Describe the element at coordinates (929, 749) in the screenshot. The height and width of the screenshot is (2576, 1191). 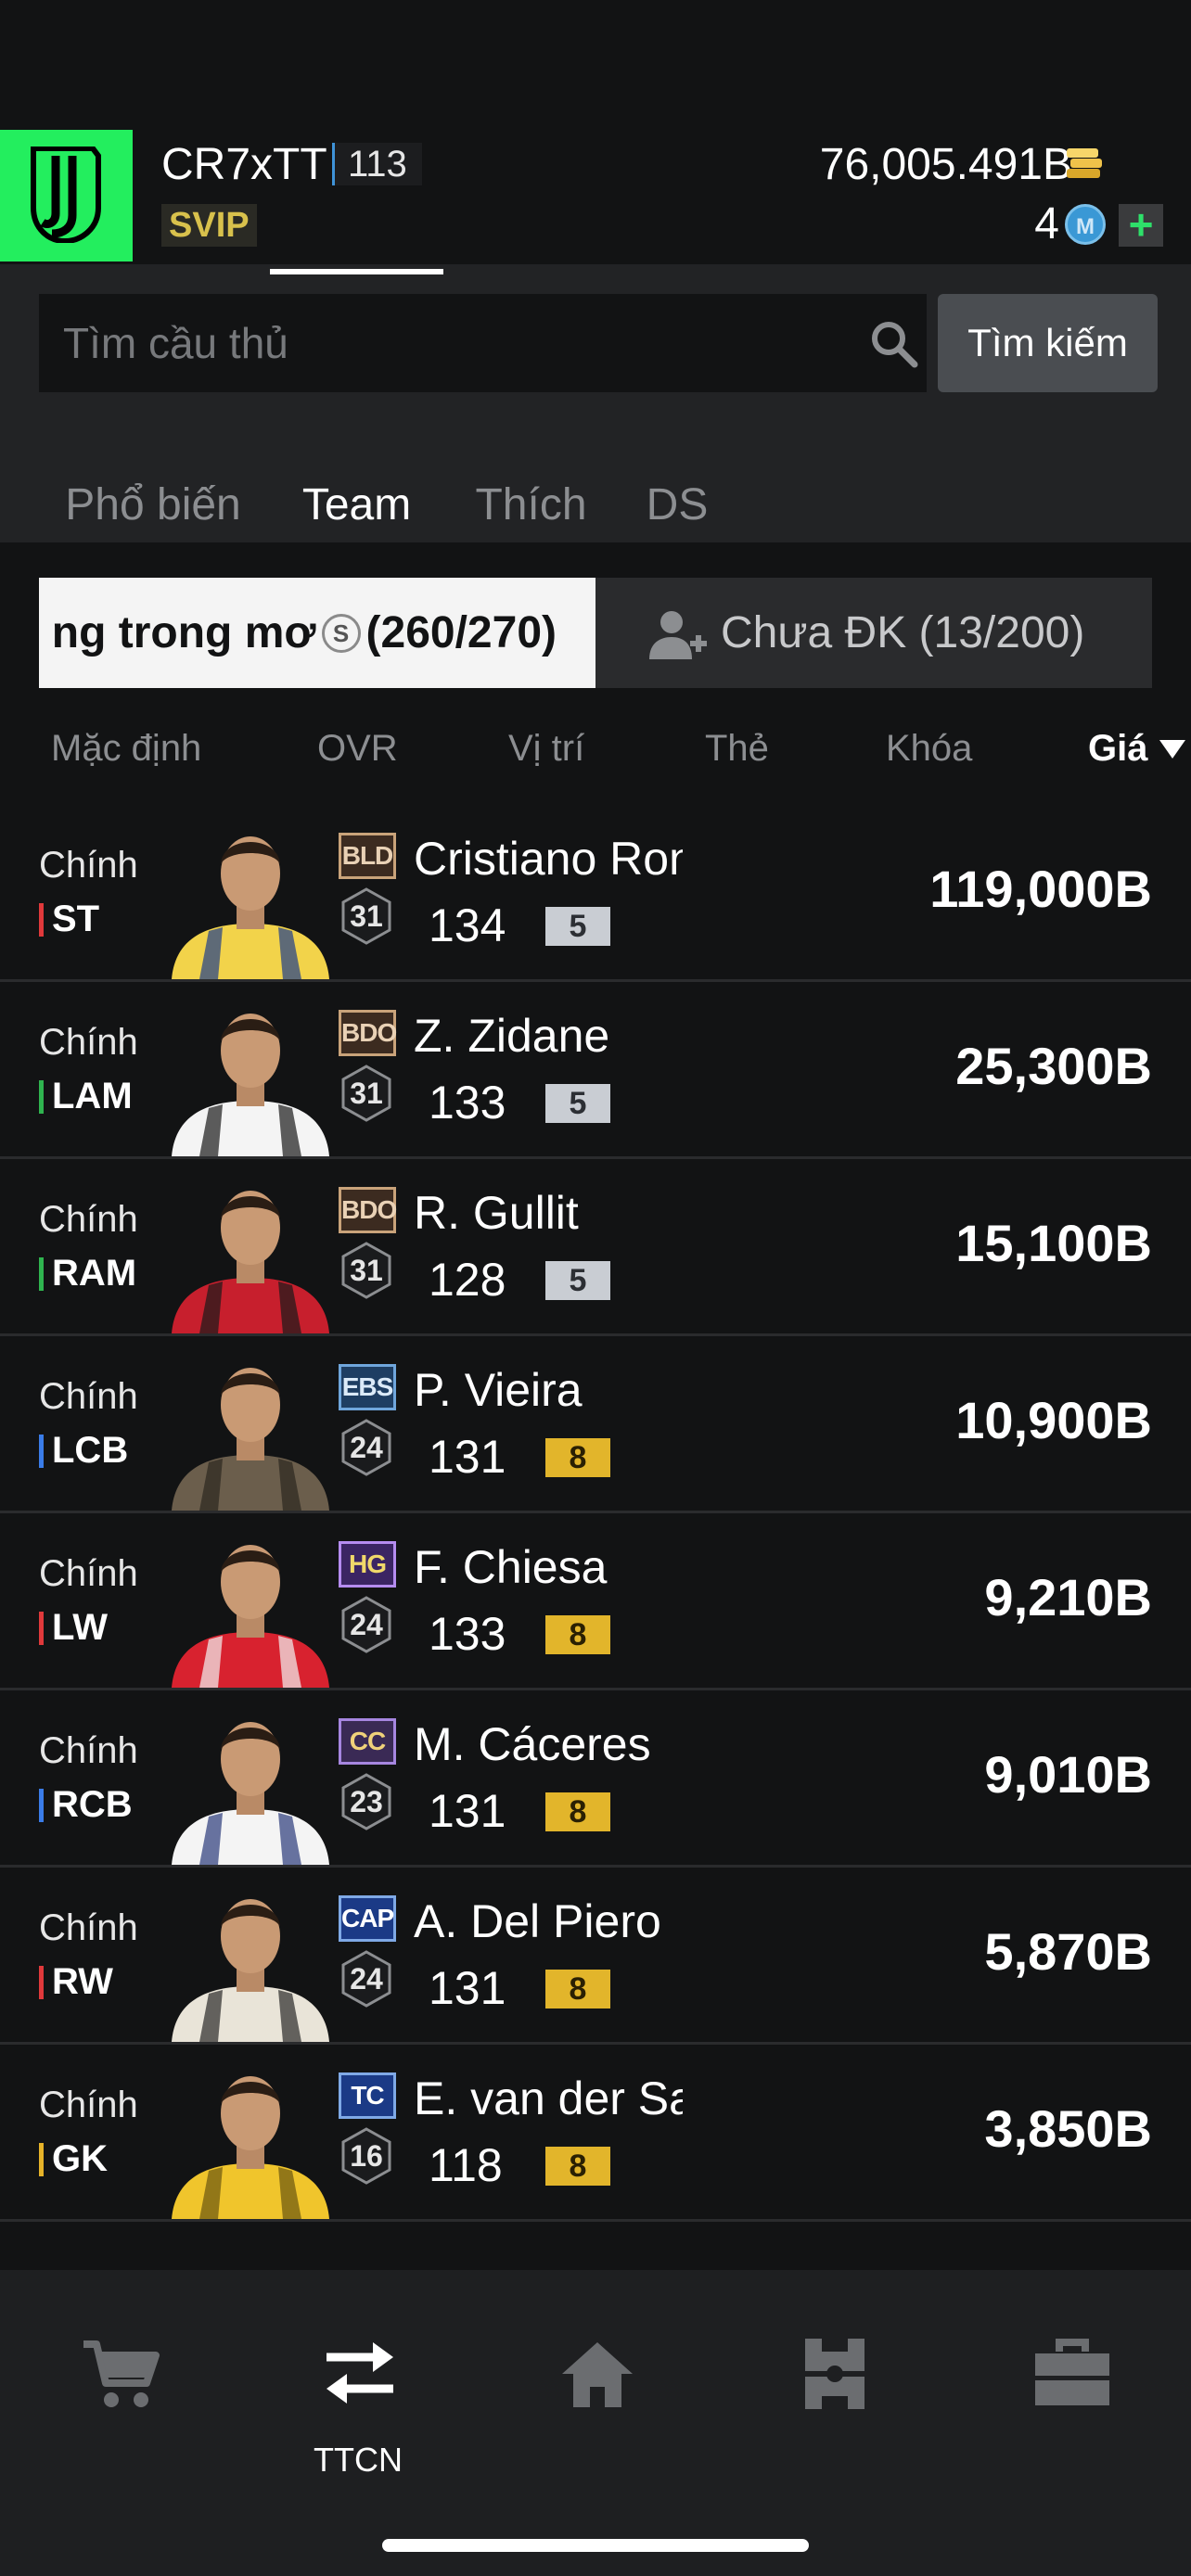
I see `sort-lock: Khóa` at that location.